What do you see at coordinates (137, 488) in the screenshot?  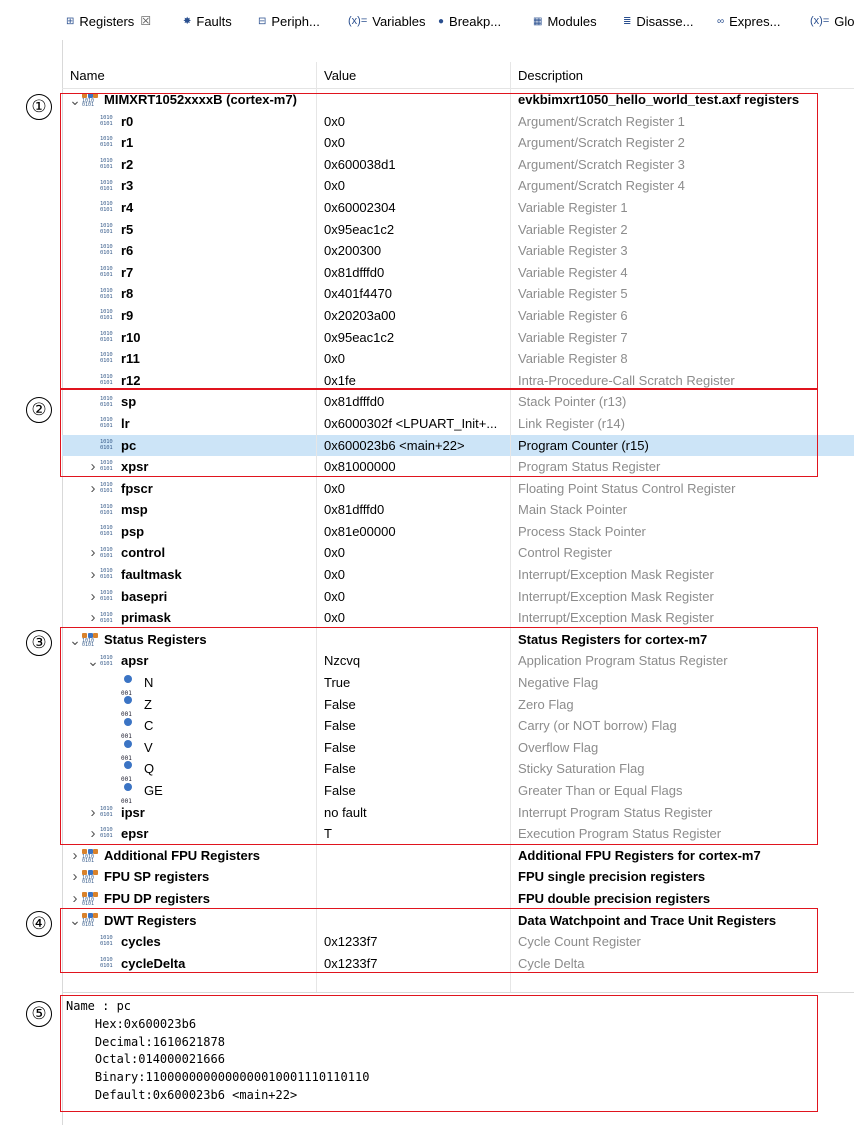 I see `register-name: fpscr` at bounding box center [137, 488].